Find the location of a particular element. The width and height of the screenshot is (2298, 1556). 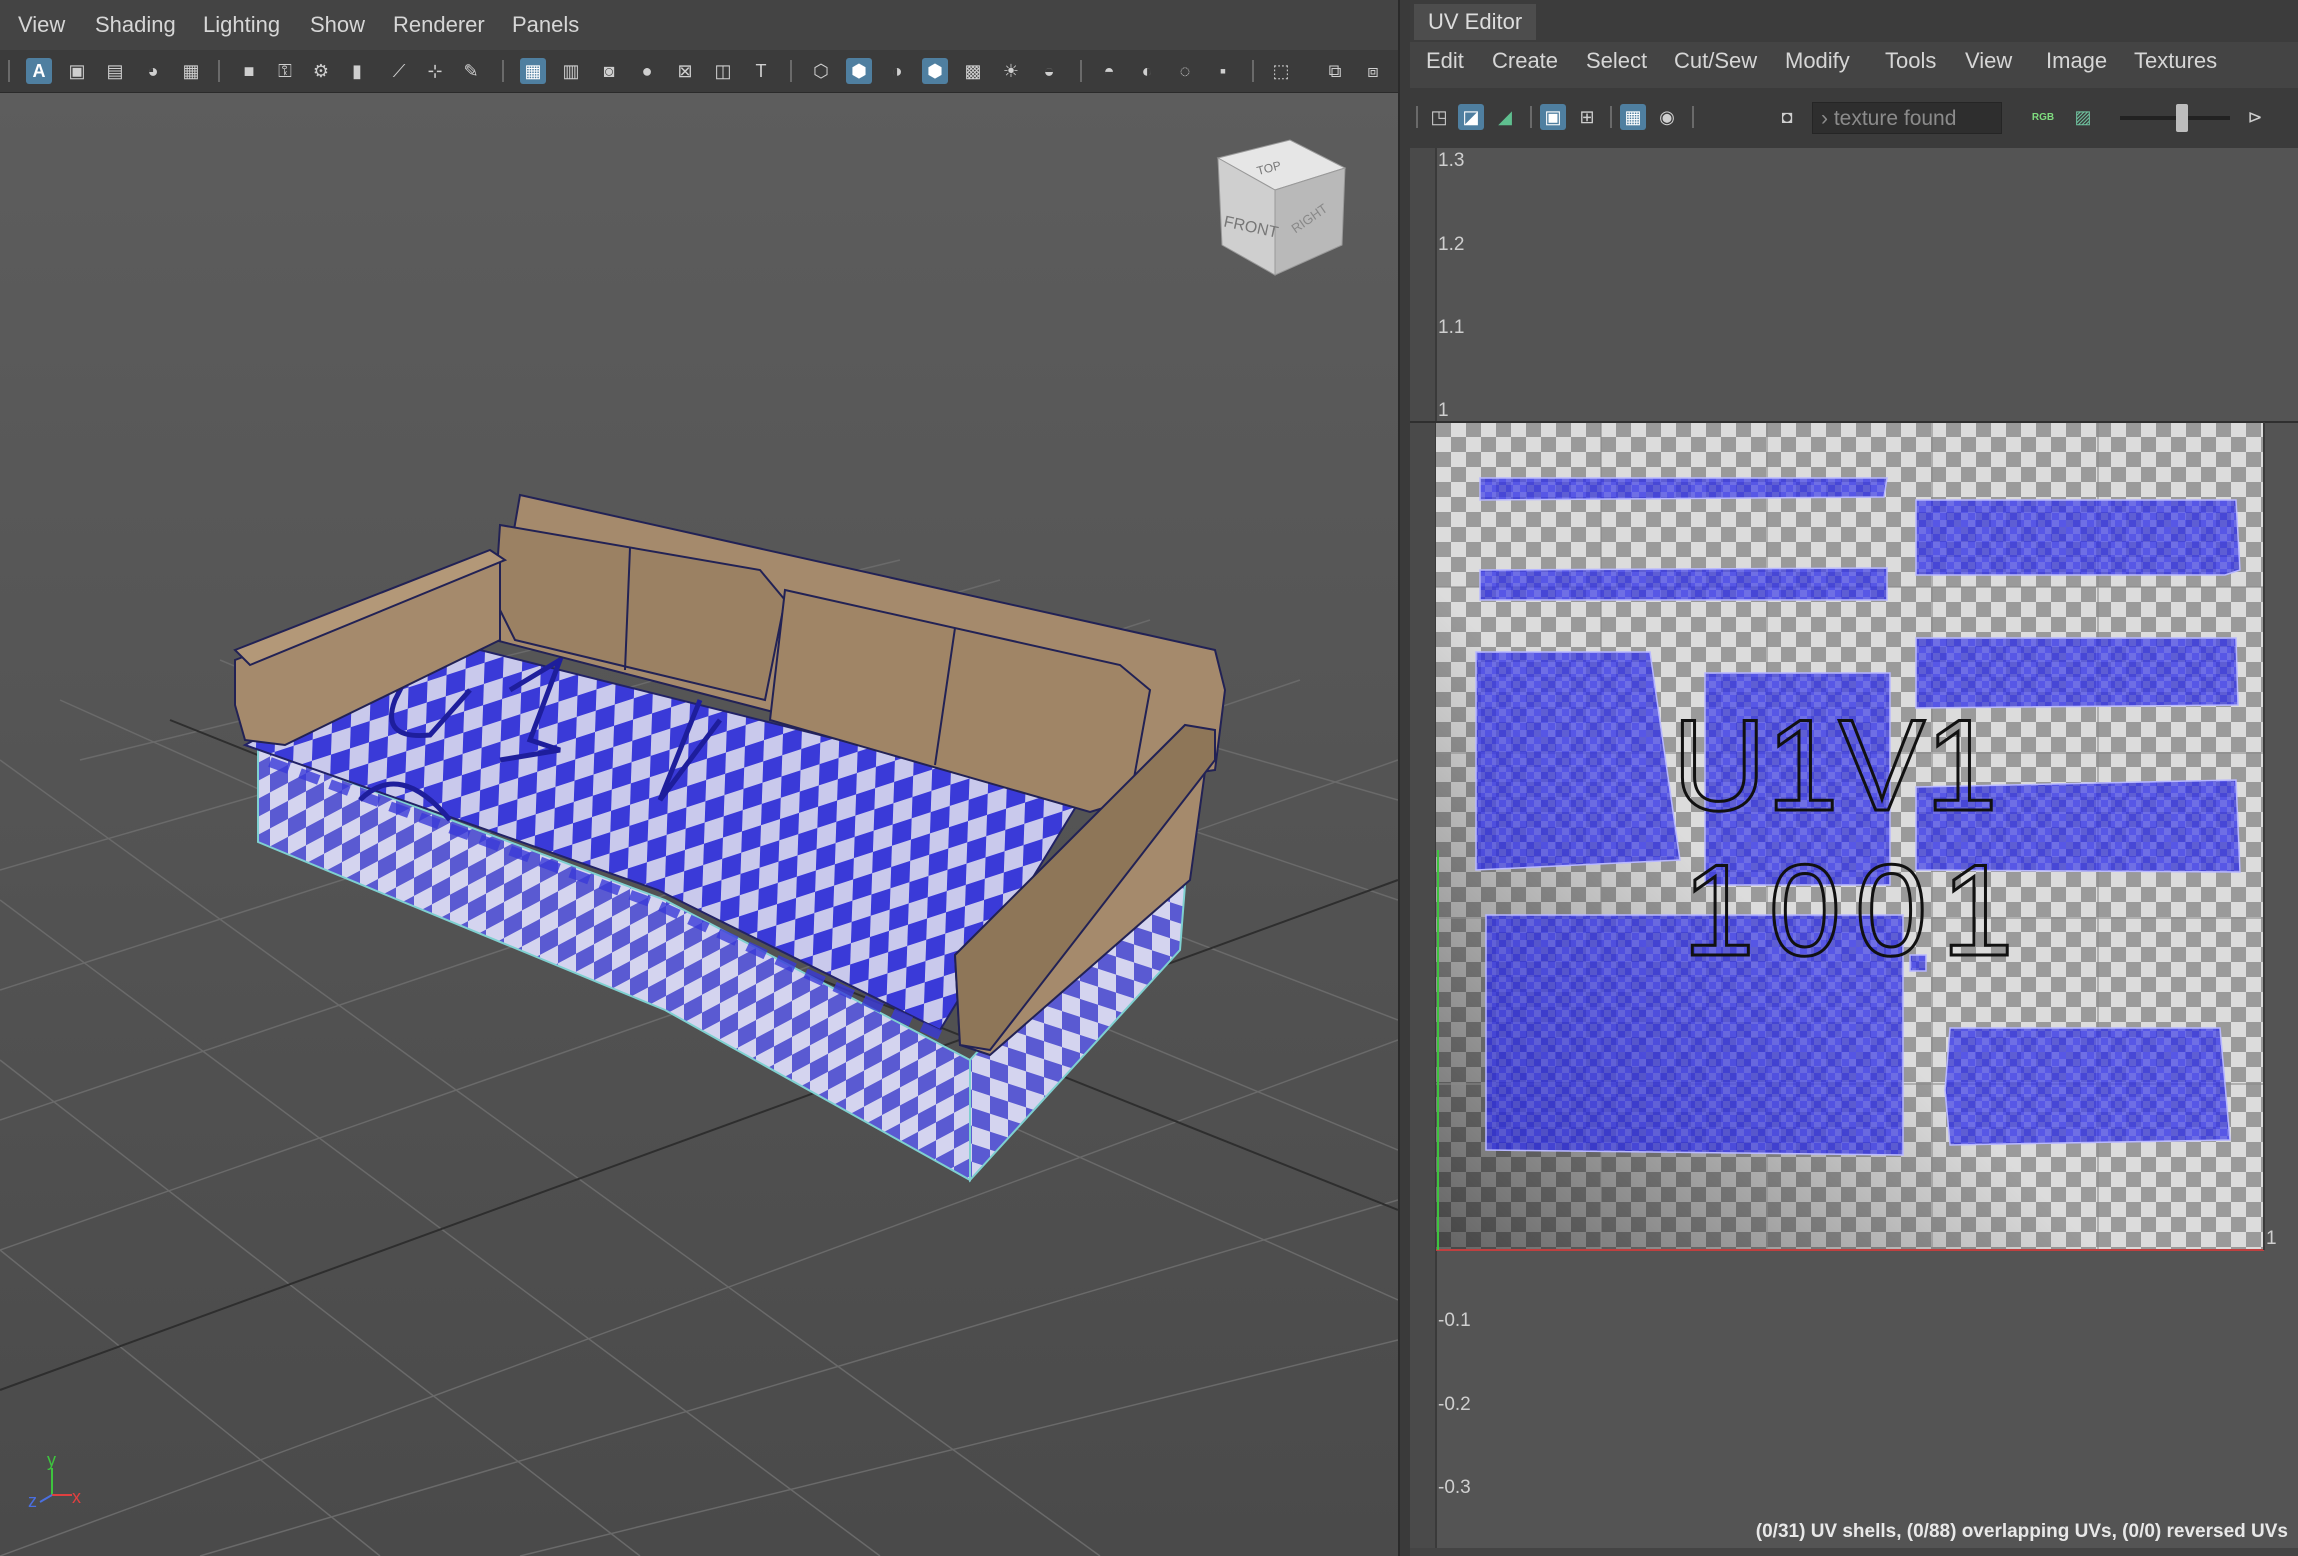

depth-of-field-icon: ▪ is located at coordinates (1223, 71).